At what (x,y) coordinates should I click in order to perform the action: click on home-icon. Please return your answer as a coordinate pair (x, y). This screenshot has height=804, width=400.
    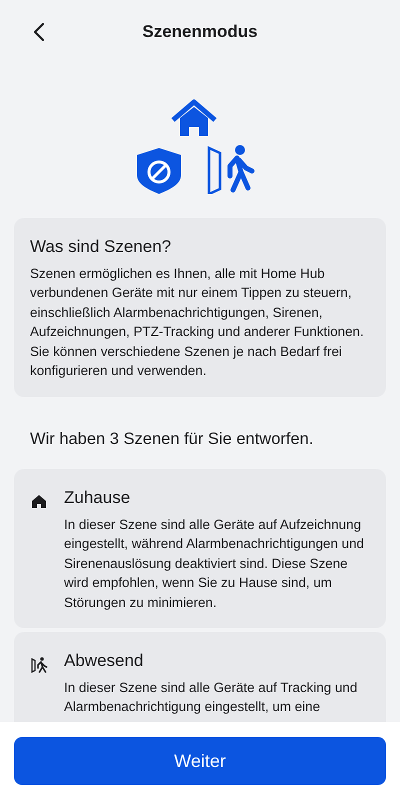
    Looking at the image, I should click on (39, 501).